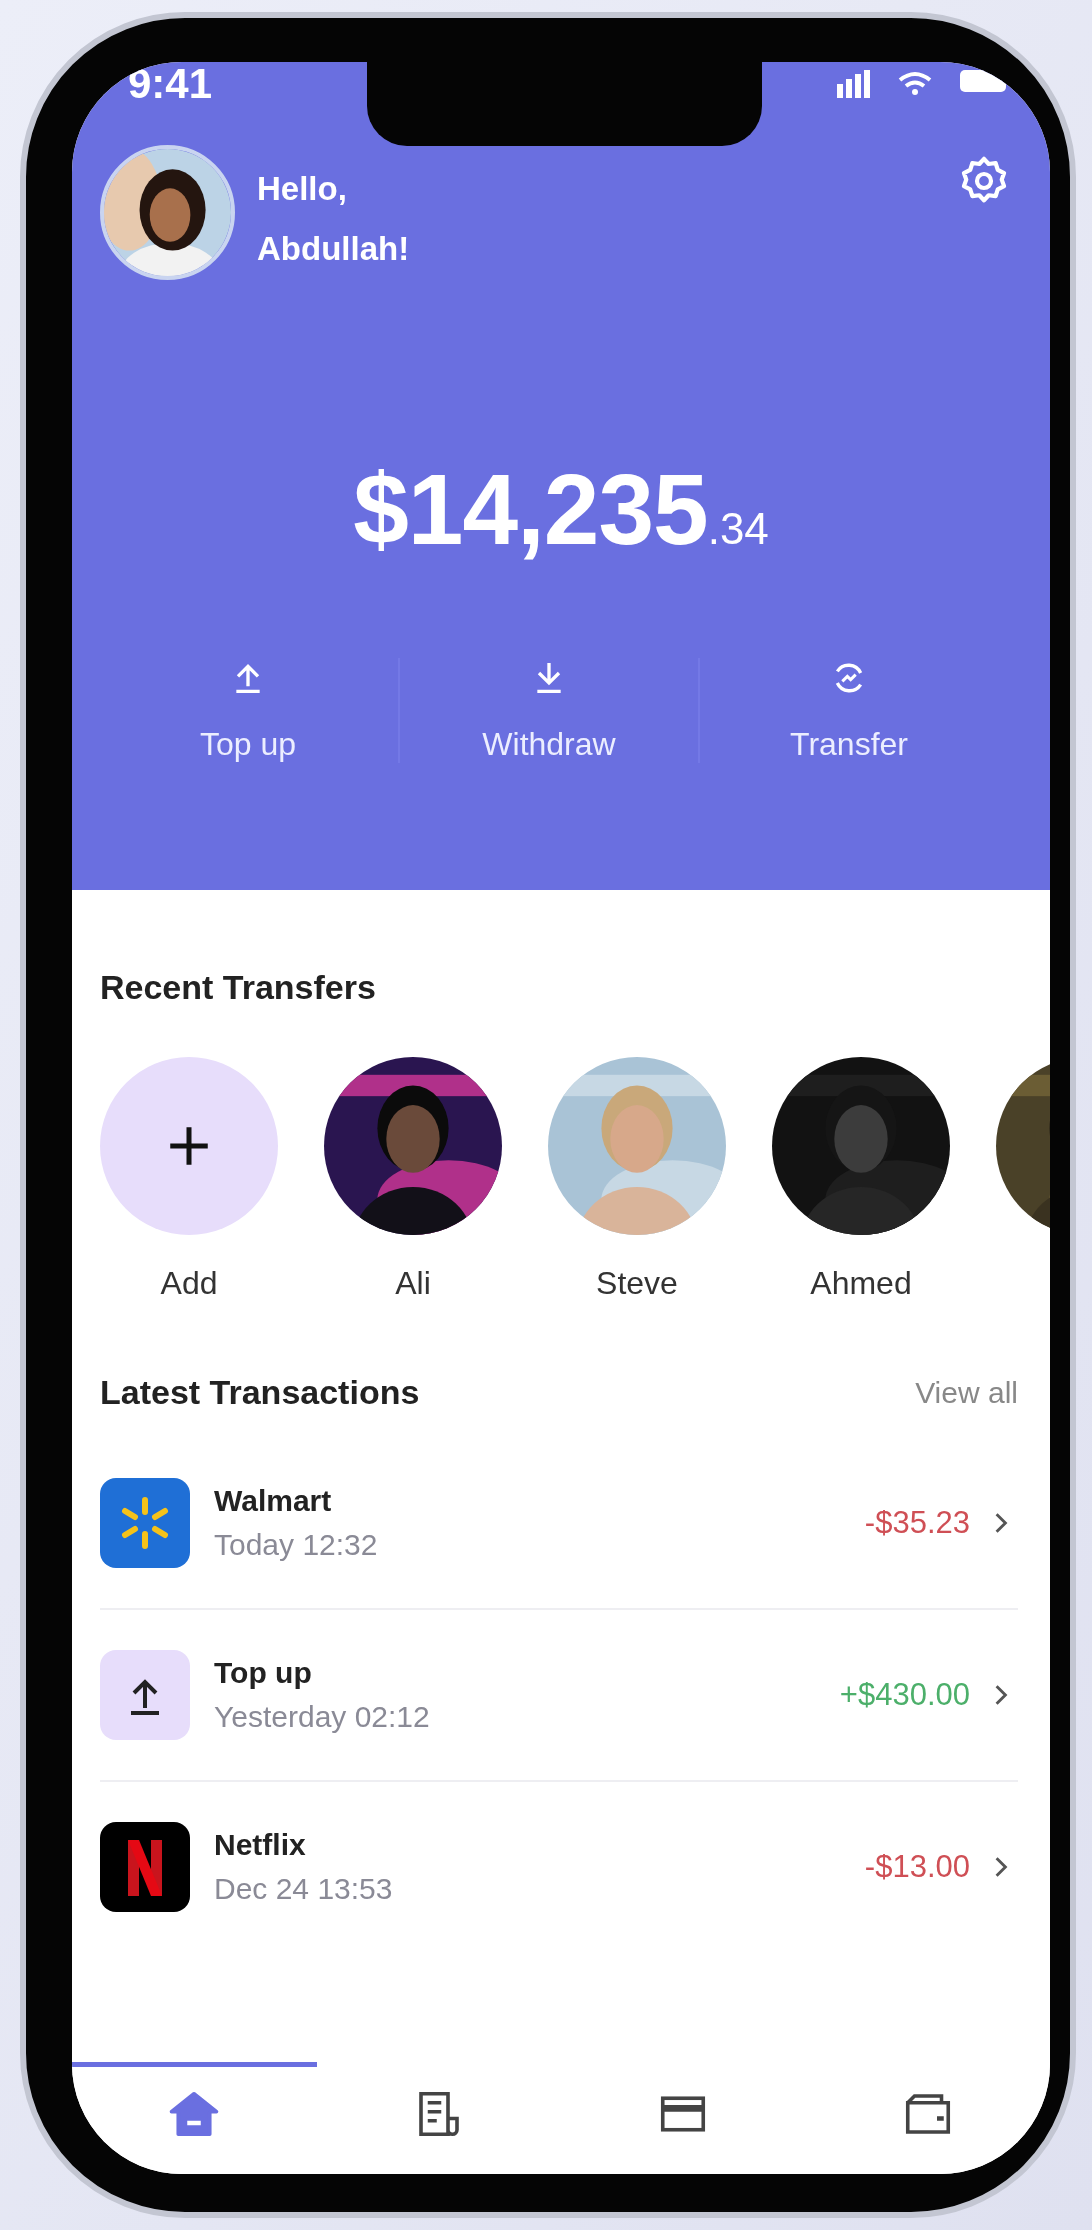 Image resolution: width=1092 pixels, height=2230 pixels. I want to click on spark-logo-icon, so click(145, 1523).